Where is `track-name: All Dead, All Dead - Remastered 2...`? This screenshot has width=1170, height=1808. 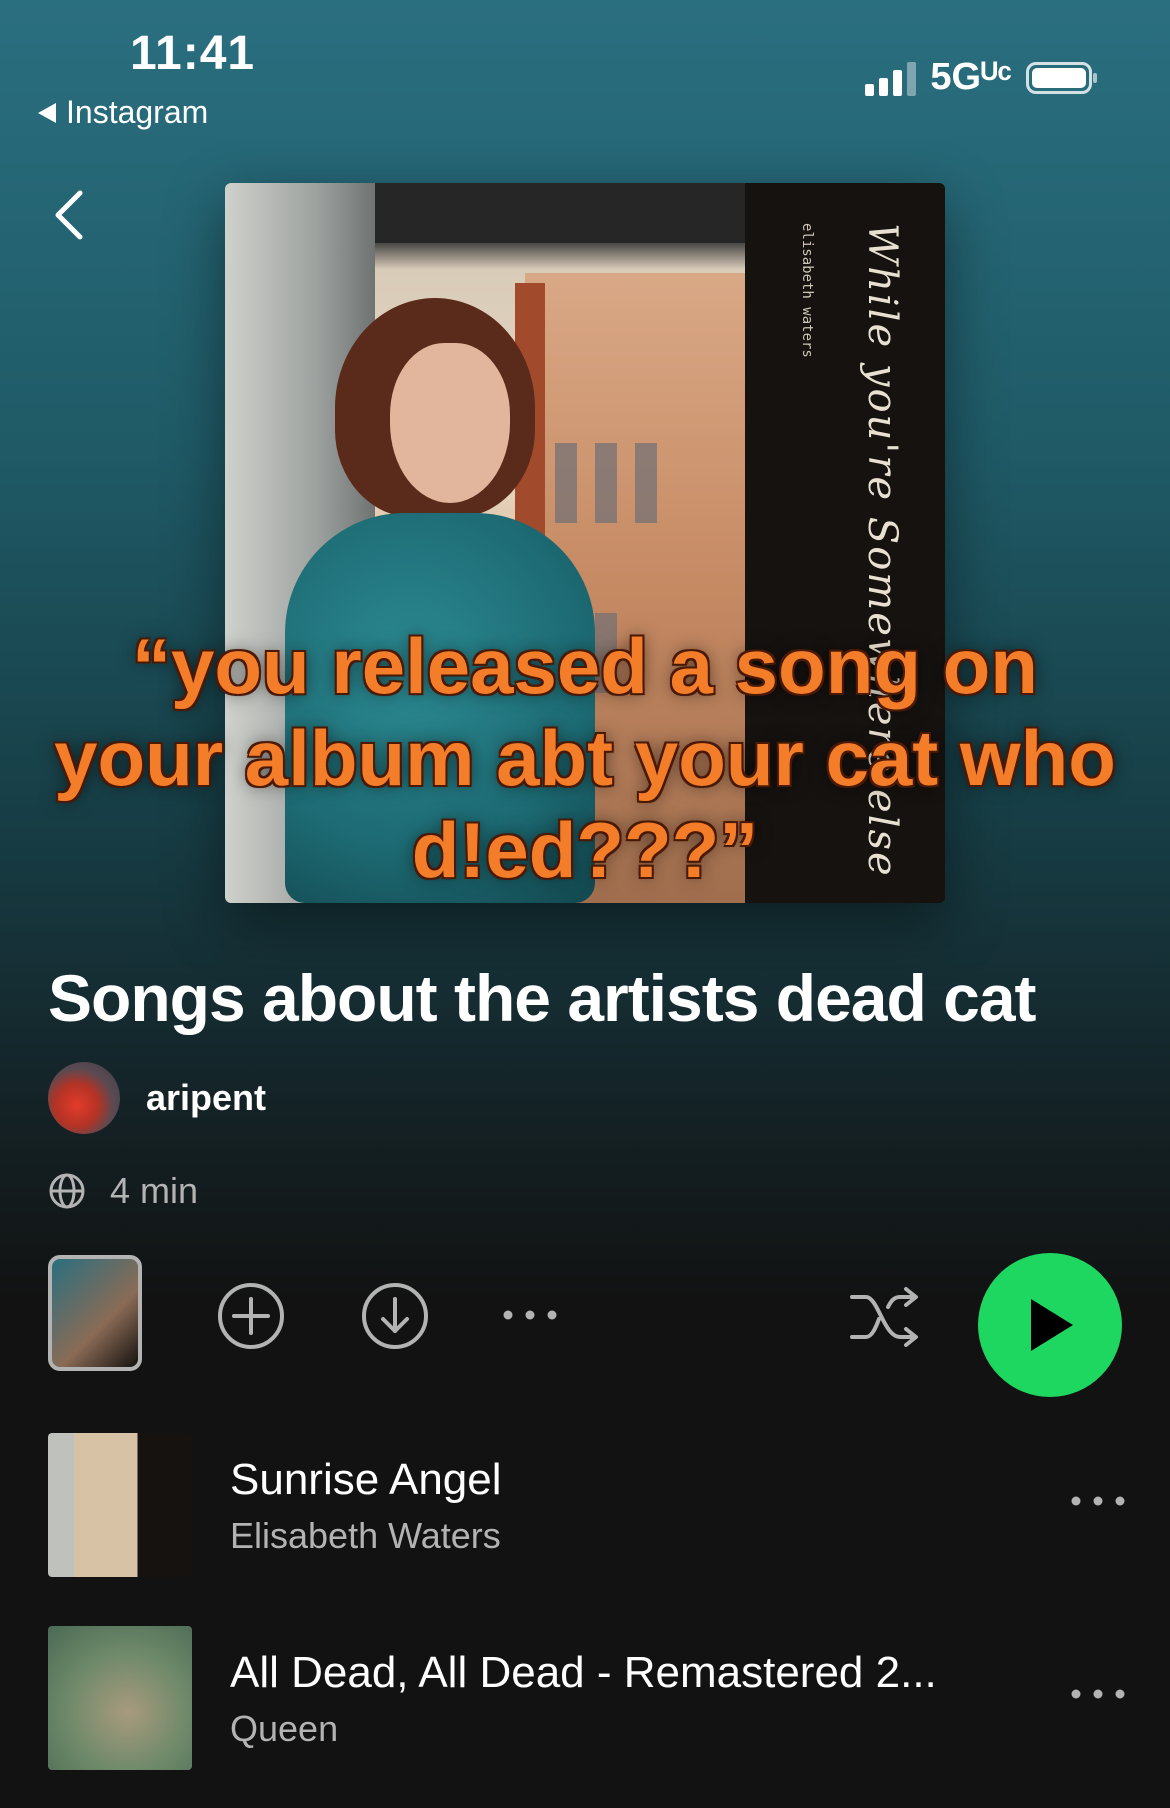 track-name: All Dead, All Dead - Remastered 2... is located at coordinates (583, 1672).